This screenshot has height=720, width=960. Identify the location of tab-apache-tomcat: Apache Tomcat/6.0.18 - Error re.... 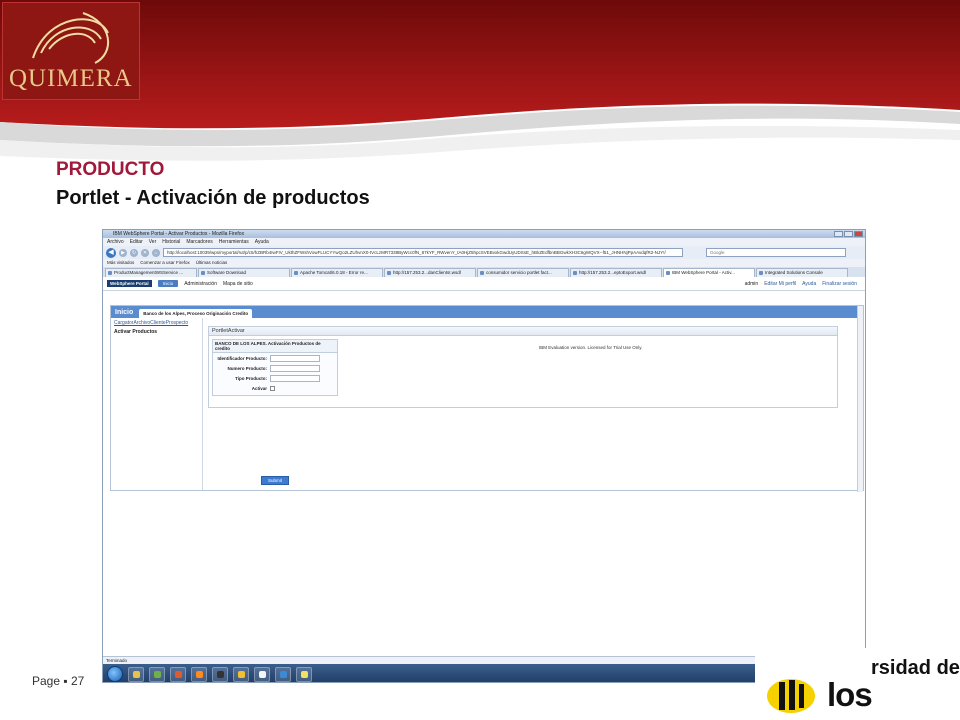
(337, 272).